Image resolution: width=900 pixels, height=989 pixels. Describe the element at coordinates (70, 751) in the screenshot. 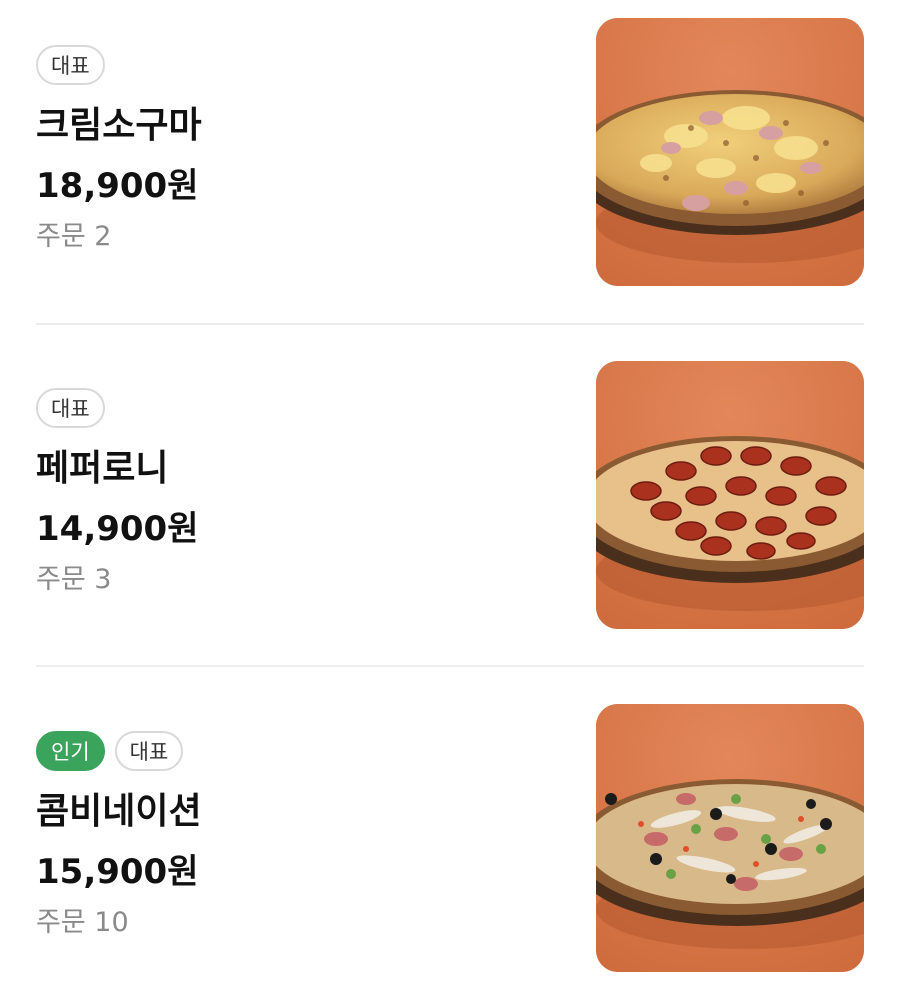

I see `popular-badge: 인기` at that location.